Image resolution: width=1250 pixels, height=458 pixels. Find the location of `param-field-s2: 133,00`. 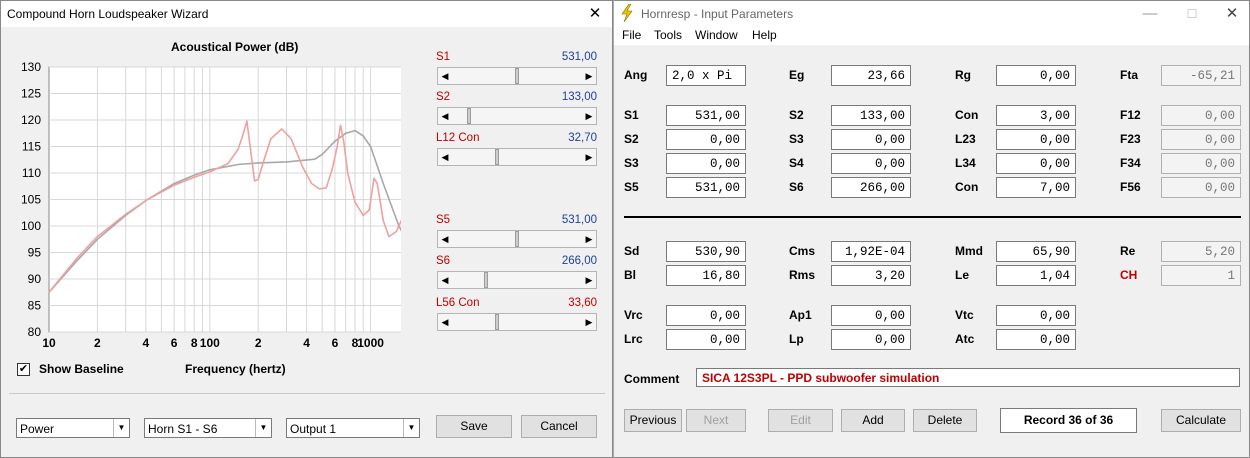

param-field-s2: 133,00 is located at coordinates (871, 115).